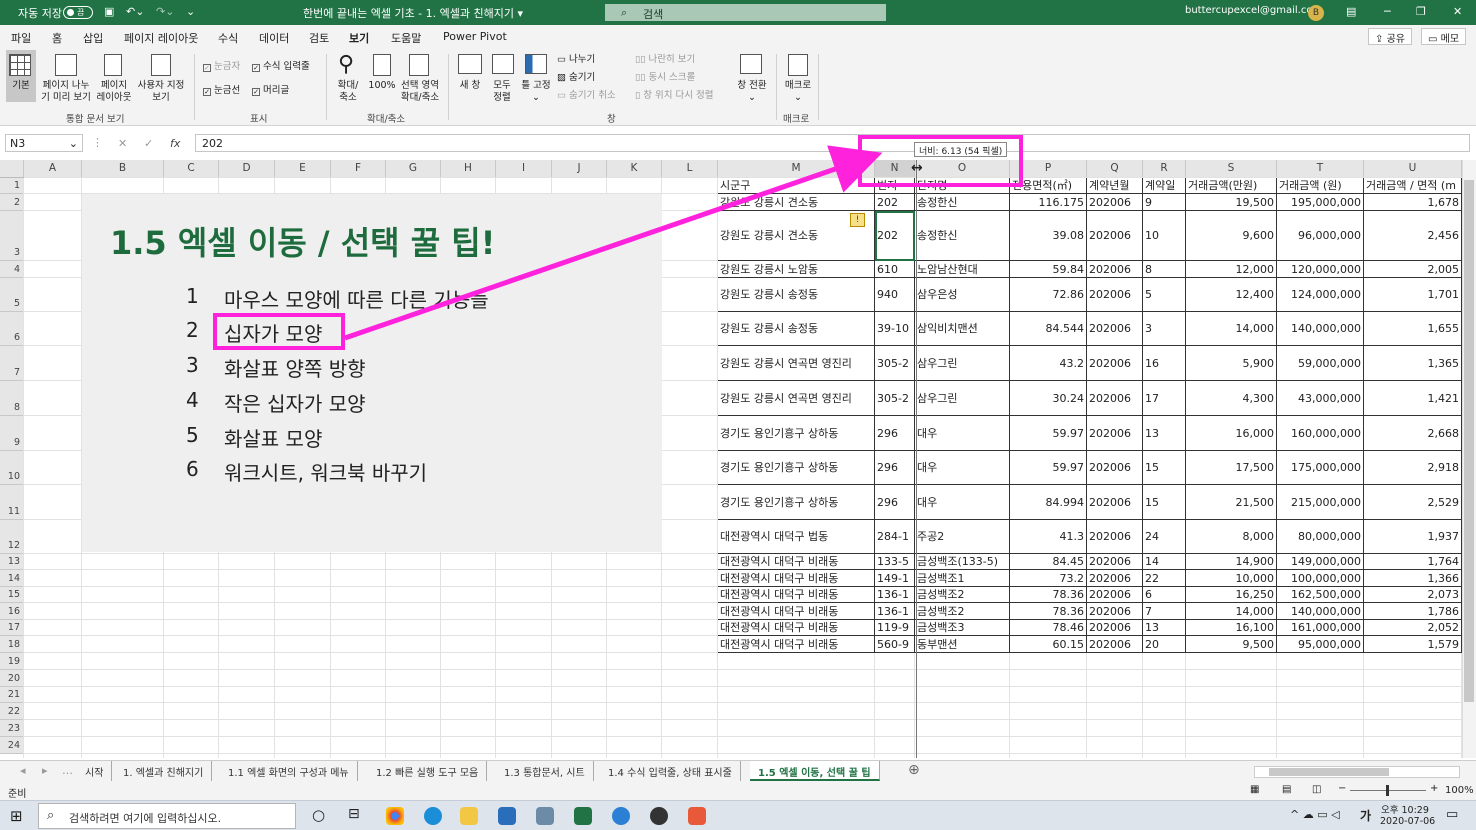 This screenshot has height=830, width=1476. What do you see at coordinates (1048, 398) in the screenshot?
I see `table-cell: 30.24` at bounding box center [1048, 398].